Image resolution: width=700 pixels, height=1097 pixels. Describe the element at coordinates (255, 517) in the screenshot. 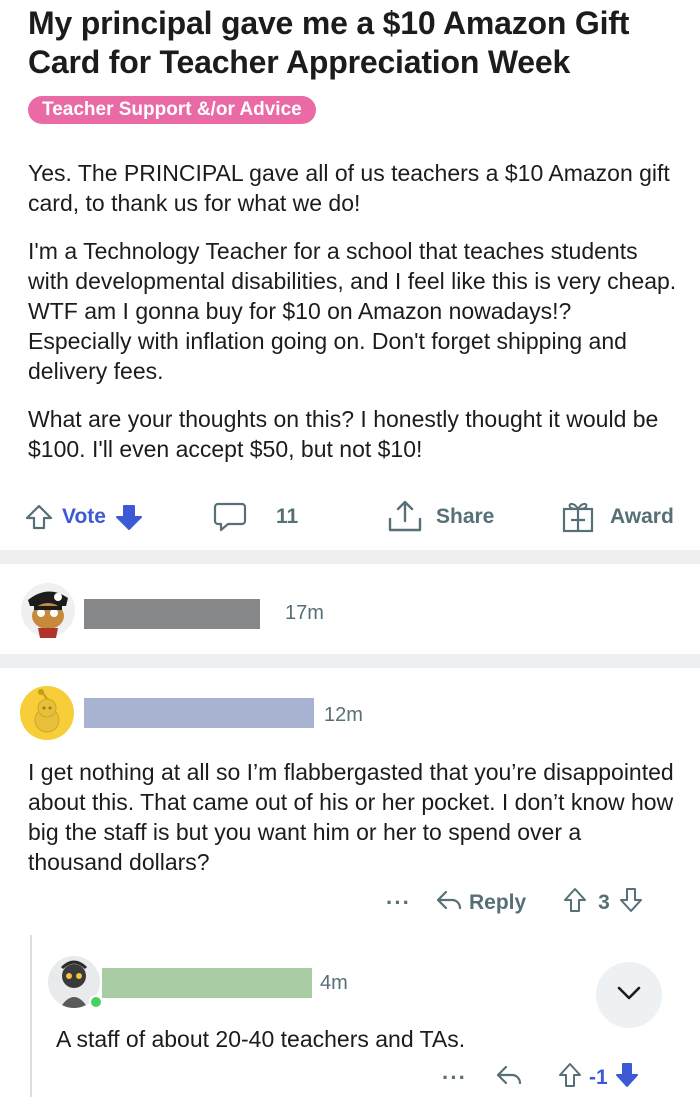

I see `comments-button: 11` at that location.